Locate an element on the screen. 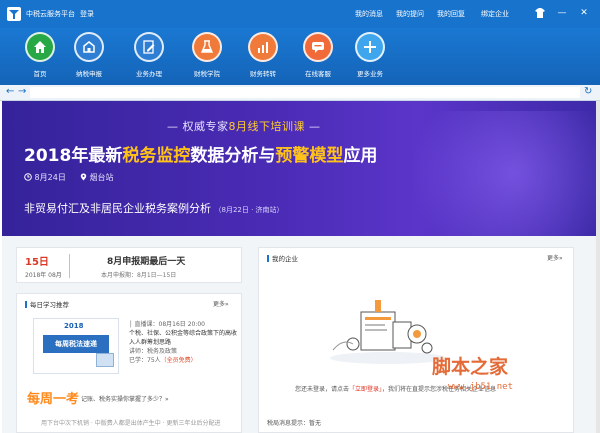  my-messages-link: 我的消息 is located at coordinates (369, 14).